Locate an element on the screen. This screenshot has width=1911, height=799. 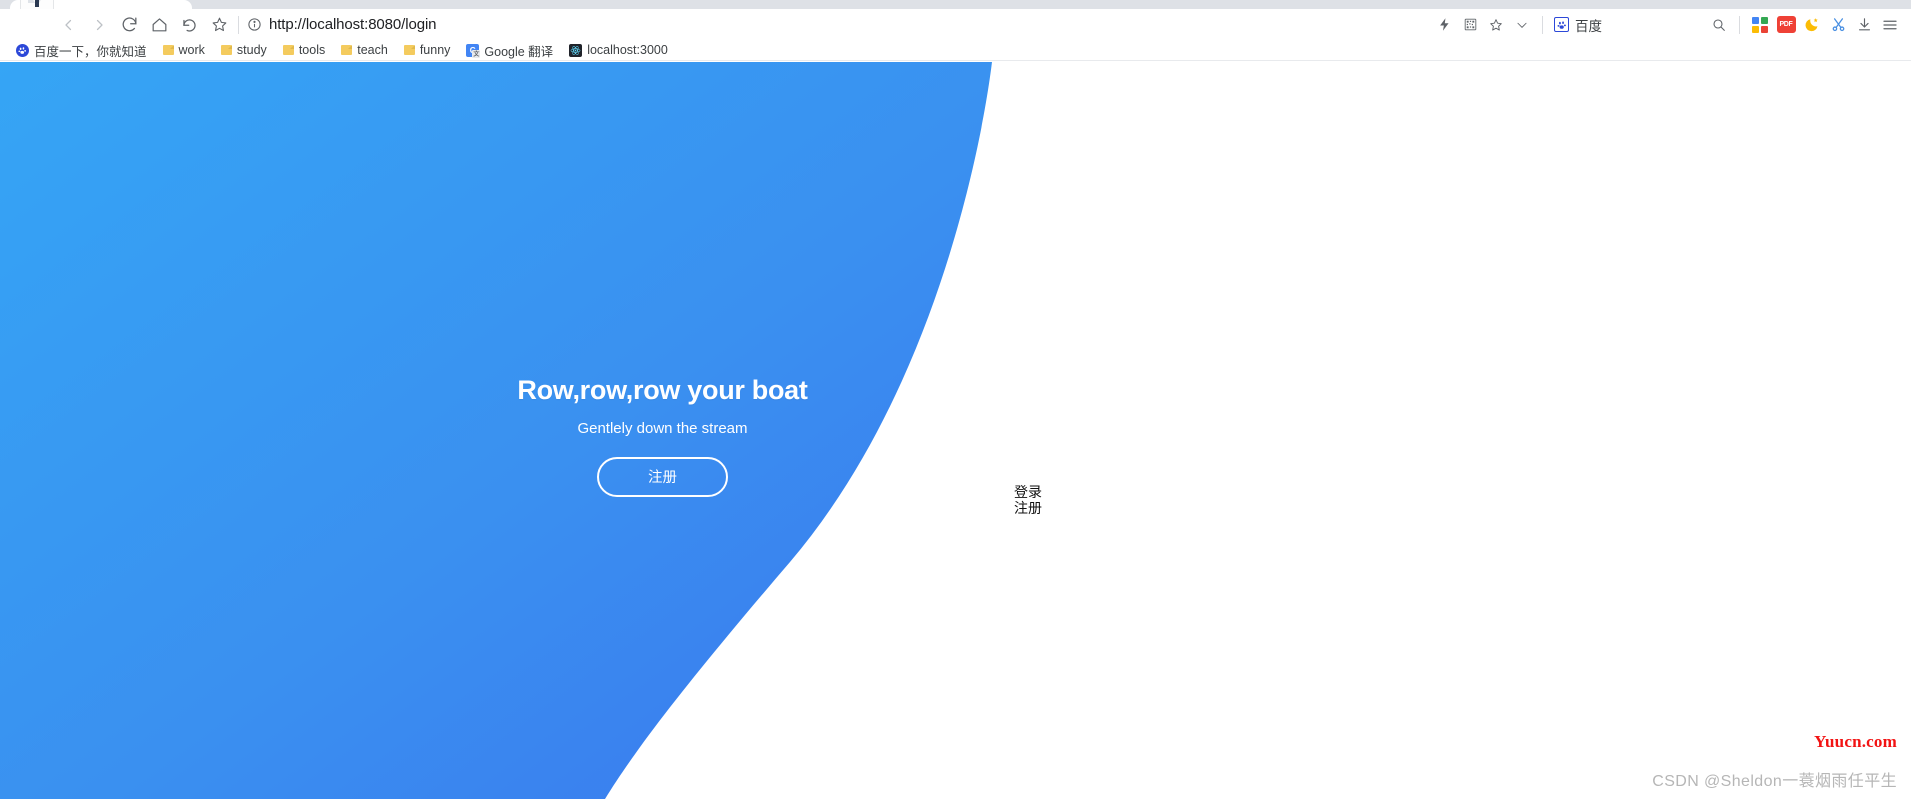
reload-icon is located at coordinates (129, 25).